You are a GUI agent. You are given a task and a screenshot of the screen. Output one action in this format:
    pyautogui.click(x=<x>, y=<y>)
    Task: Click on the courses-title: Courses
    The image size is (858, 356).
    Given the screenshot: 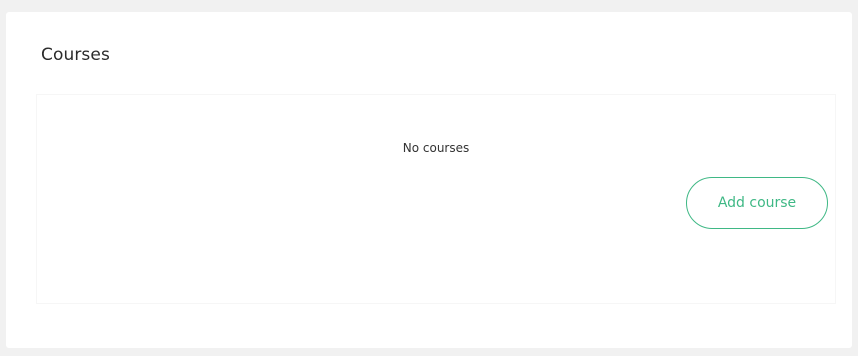 What is the action you would take?
    pyautogui.click(x=75, y=55)
    